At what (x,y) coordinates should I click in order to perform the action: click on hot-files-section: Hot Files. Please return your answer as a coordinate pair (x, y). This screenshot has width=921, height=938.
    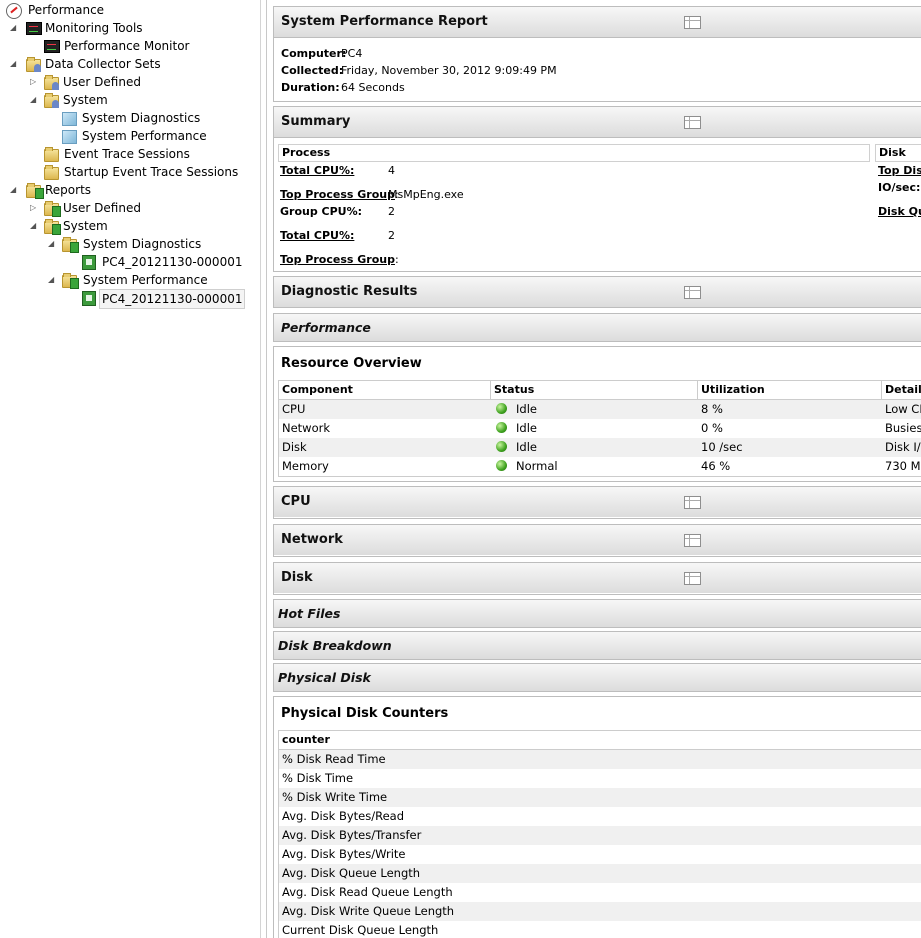
    Looking at the image, I should click on (597, 613).